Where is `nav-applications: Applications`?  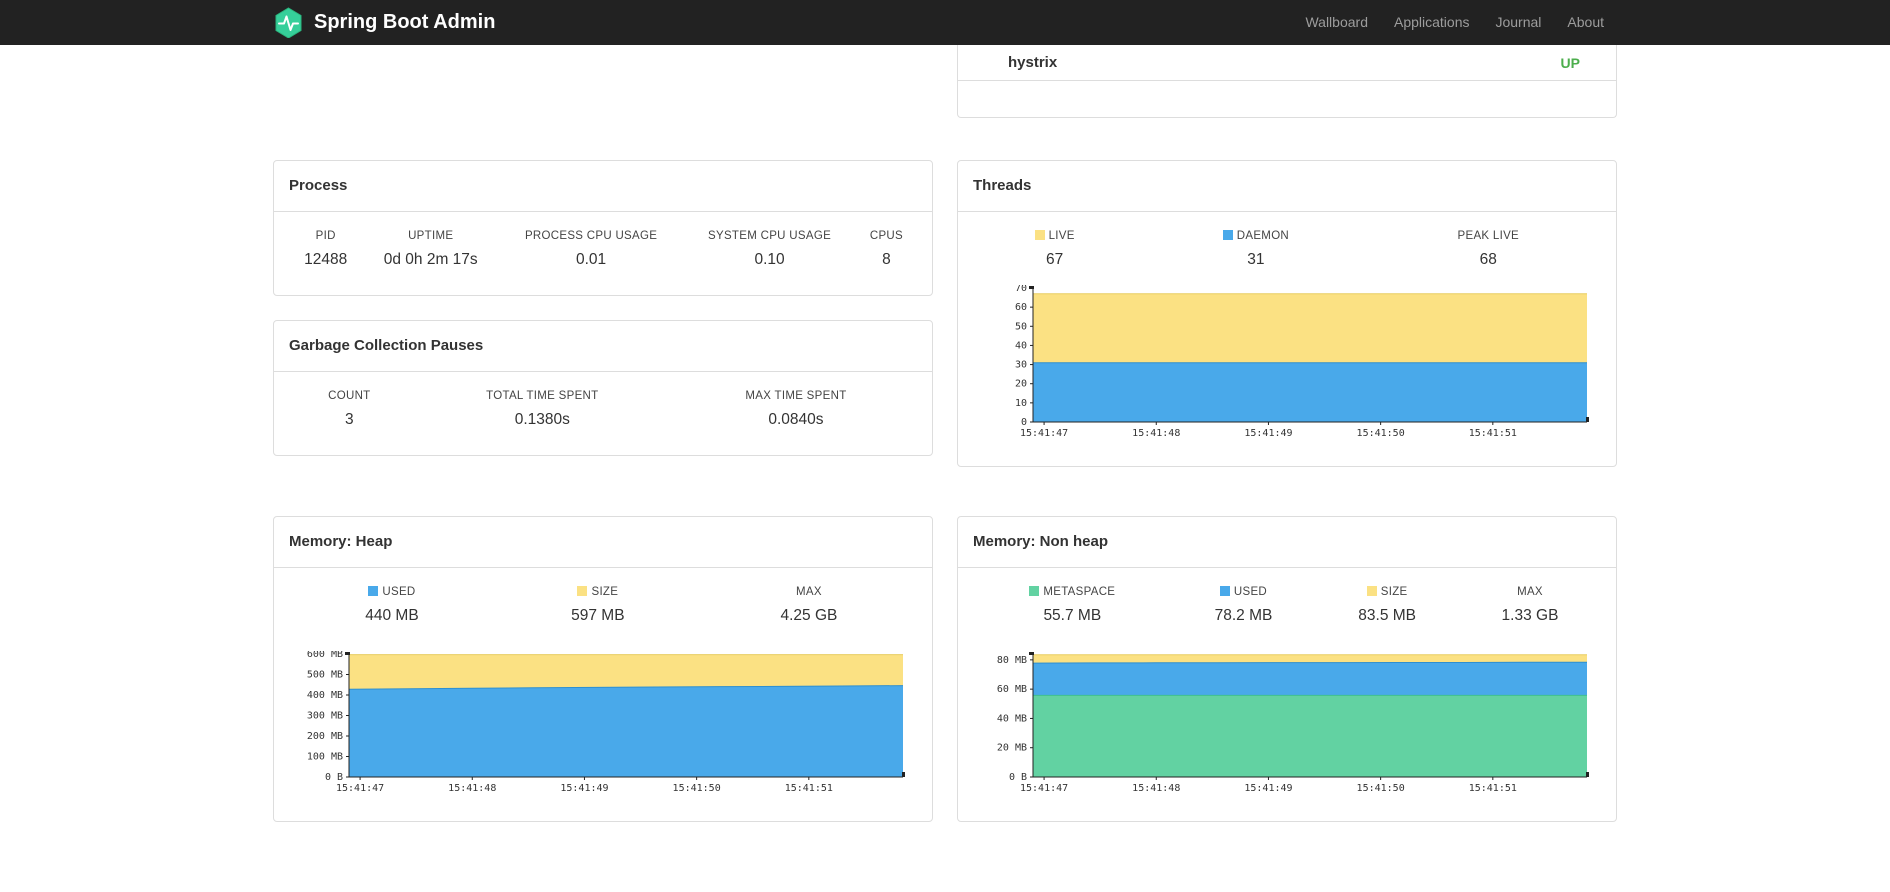 nav-applications: Applications is located at coordinates (1432, 22).